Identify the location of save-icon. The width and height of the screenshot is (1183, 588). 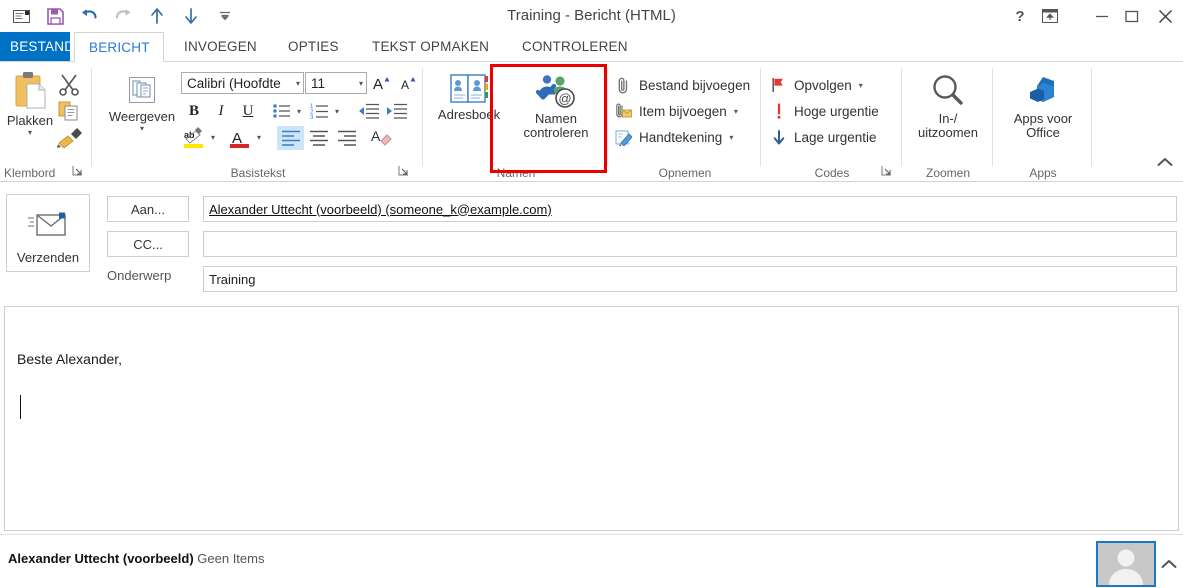
(55, 16).